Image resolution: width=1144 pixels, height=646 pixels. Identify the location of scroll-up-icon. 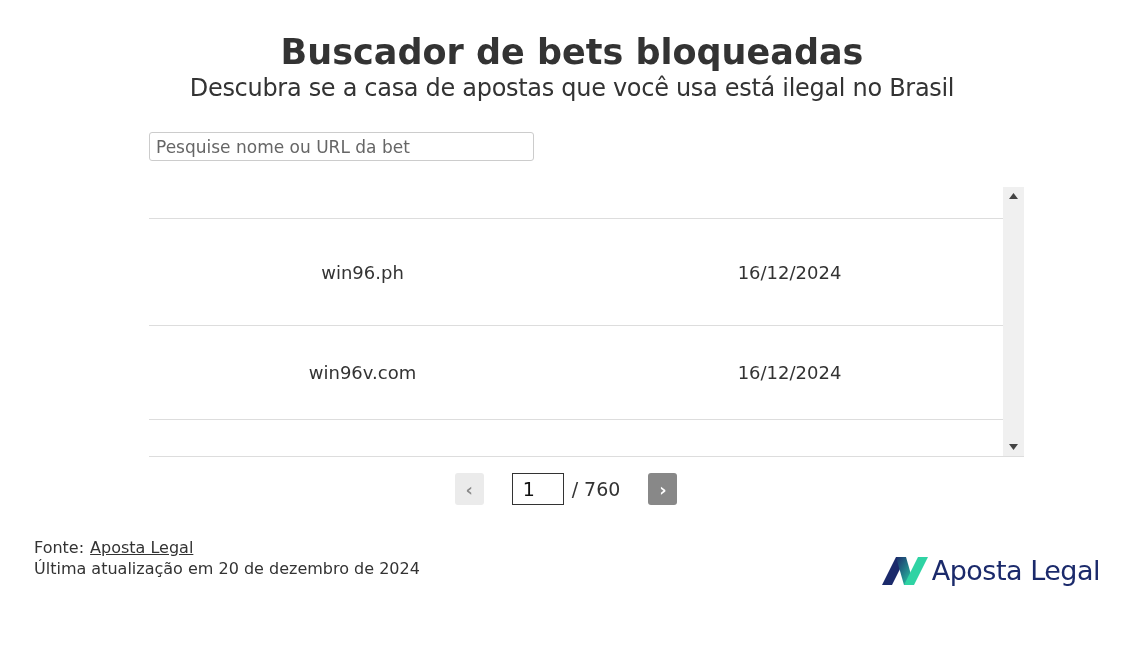
(1013, 196).